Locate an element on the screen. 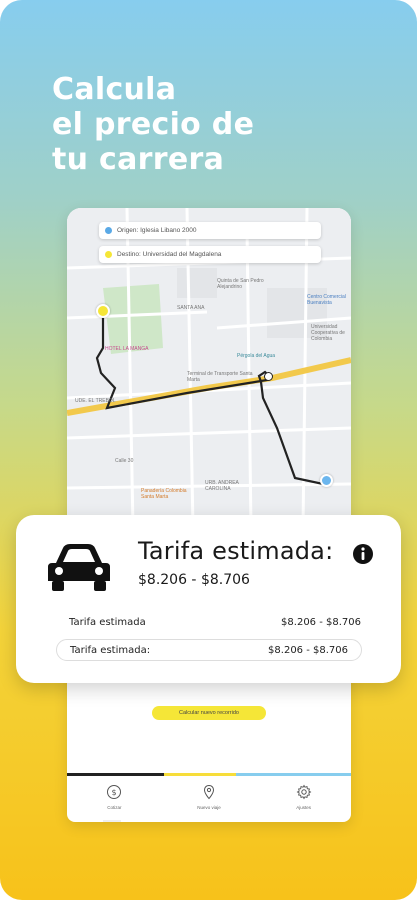 The width and height of the screenshot is (417, 900). map-label-centro: Centro Comercial Buenavista is located at coordinates (326, 300).